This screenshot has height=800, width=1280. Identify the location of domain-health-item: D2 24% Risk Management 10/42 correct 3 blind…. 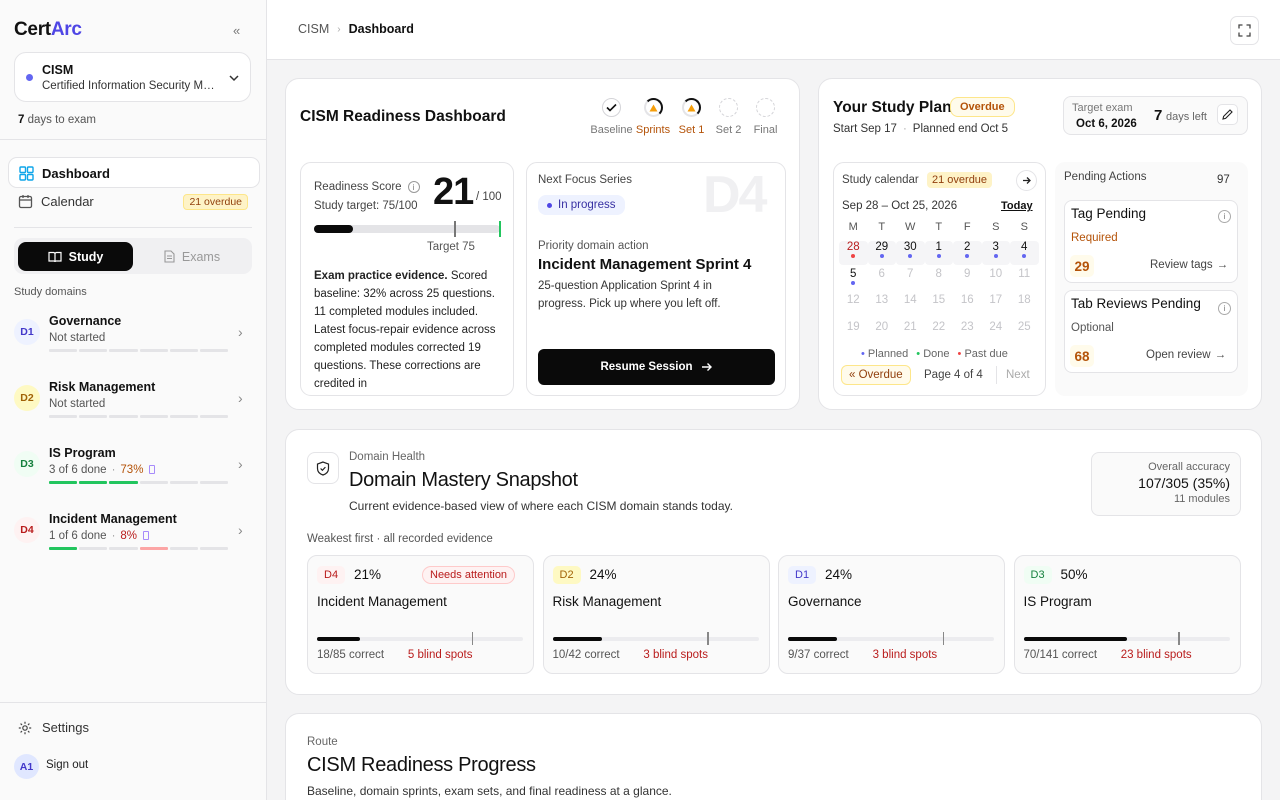
(656, 614).